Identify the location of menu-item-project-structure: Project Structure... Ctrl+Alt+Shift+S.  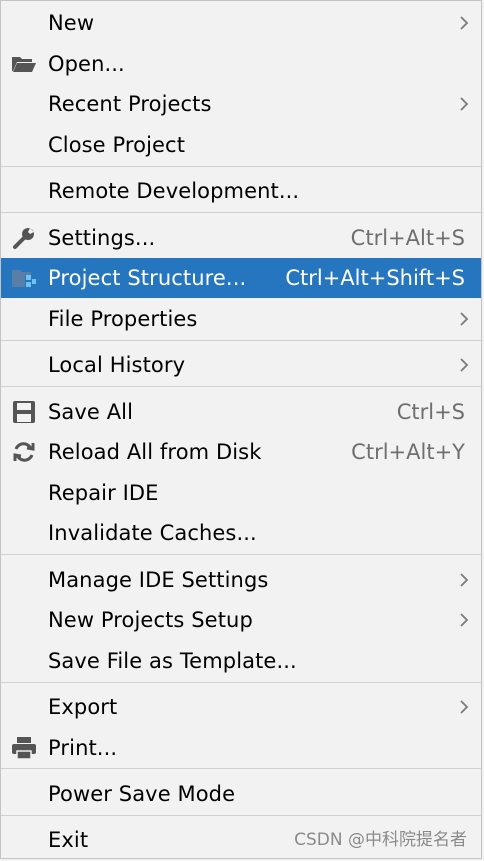
(241, 278).